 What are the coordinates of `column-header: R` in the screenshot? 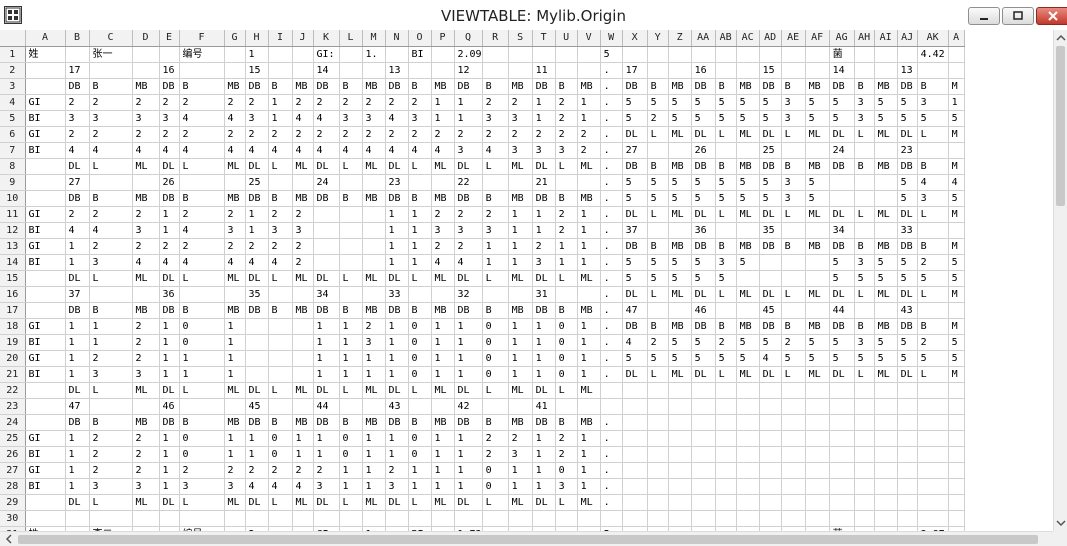 It's located at (495, 38).